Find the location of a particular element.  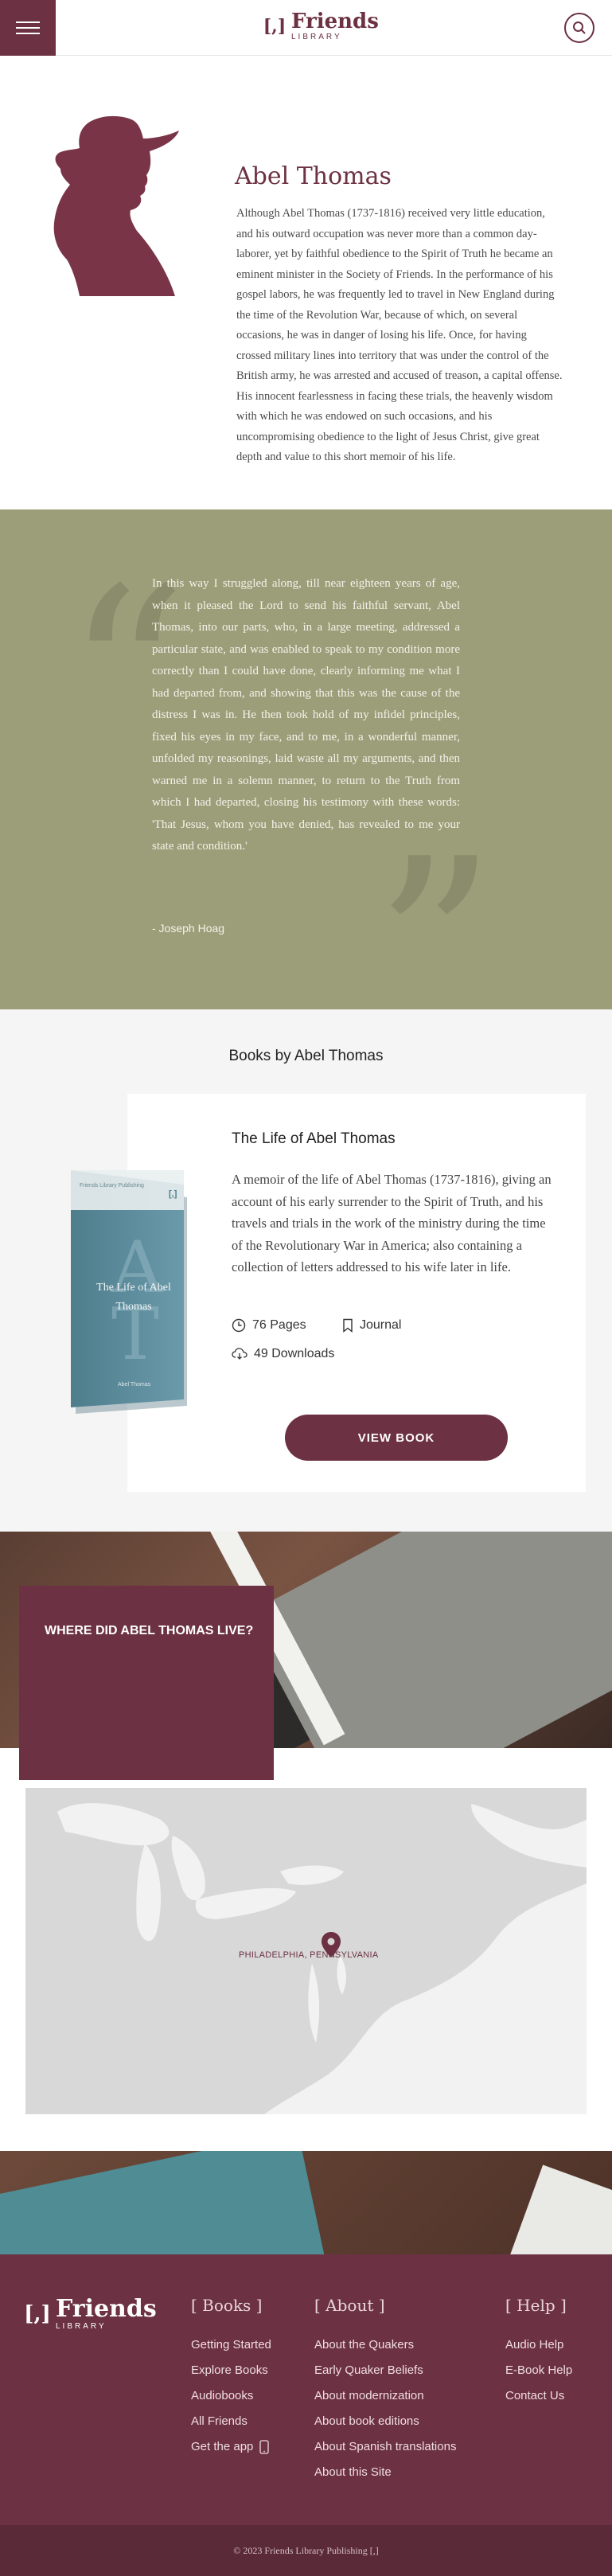

book-title: The Life of Abel Thomas is located at coordinates (314, 1139).